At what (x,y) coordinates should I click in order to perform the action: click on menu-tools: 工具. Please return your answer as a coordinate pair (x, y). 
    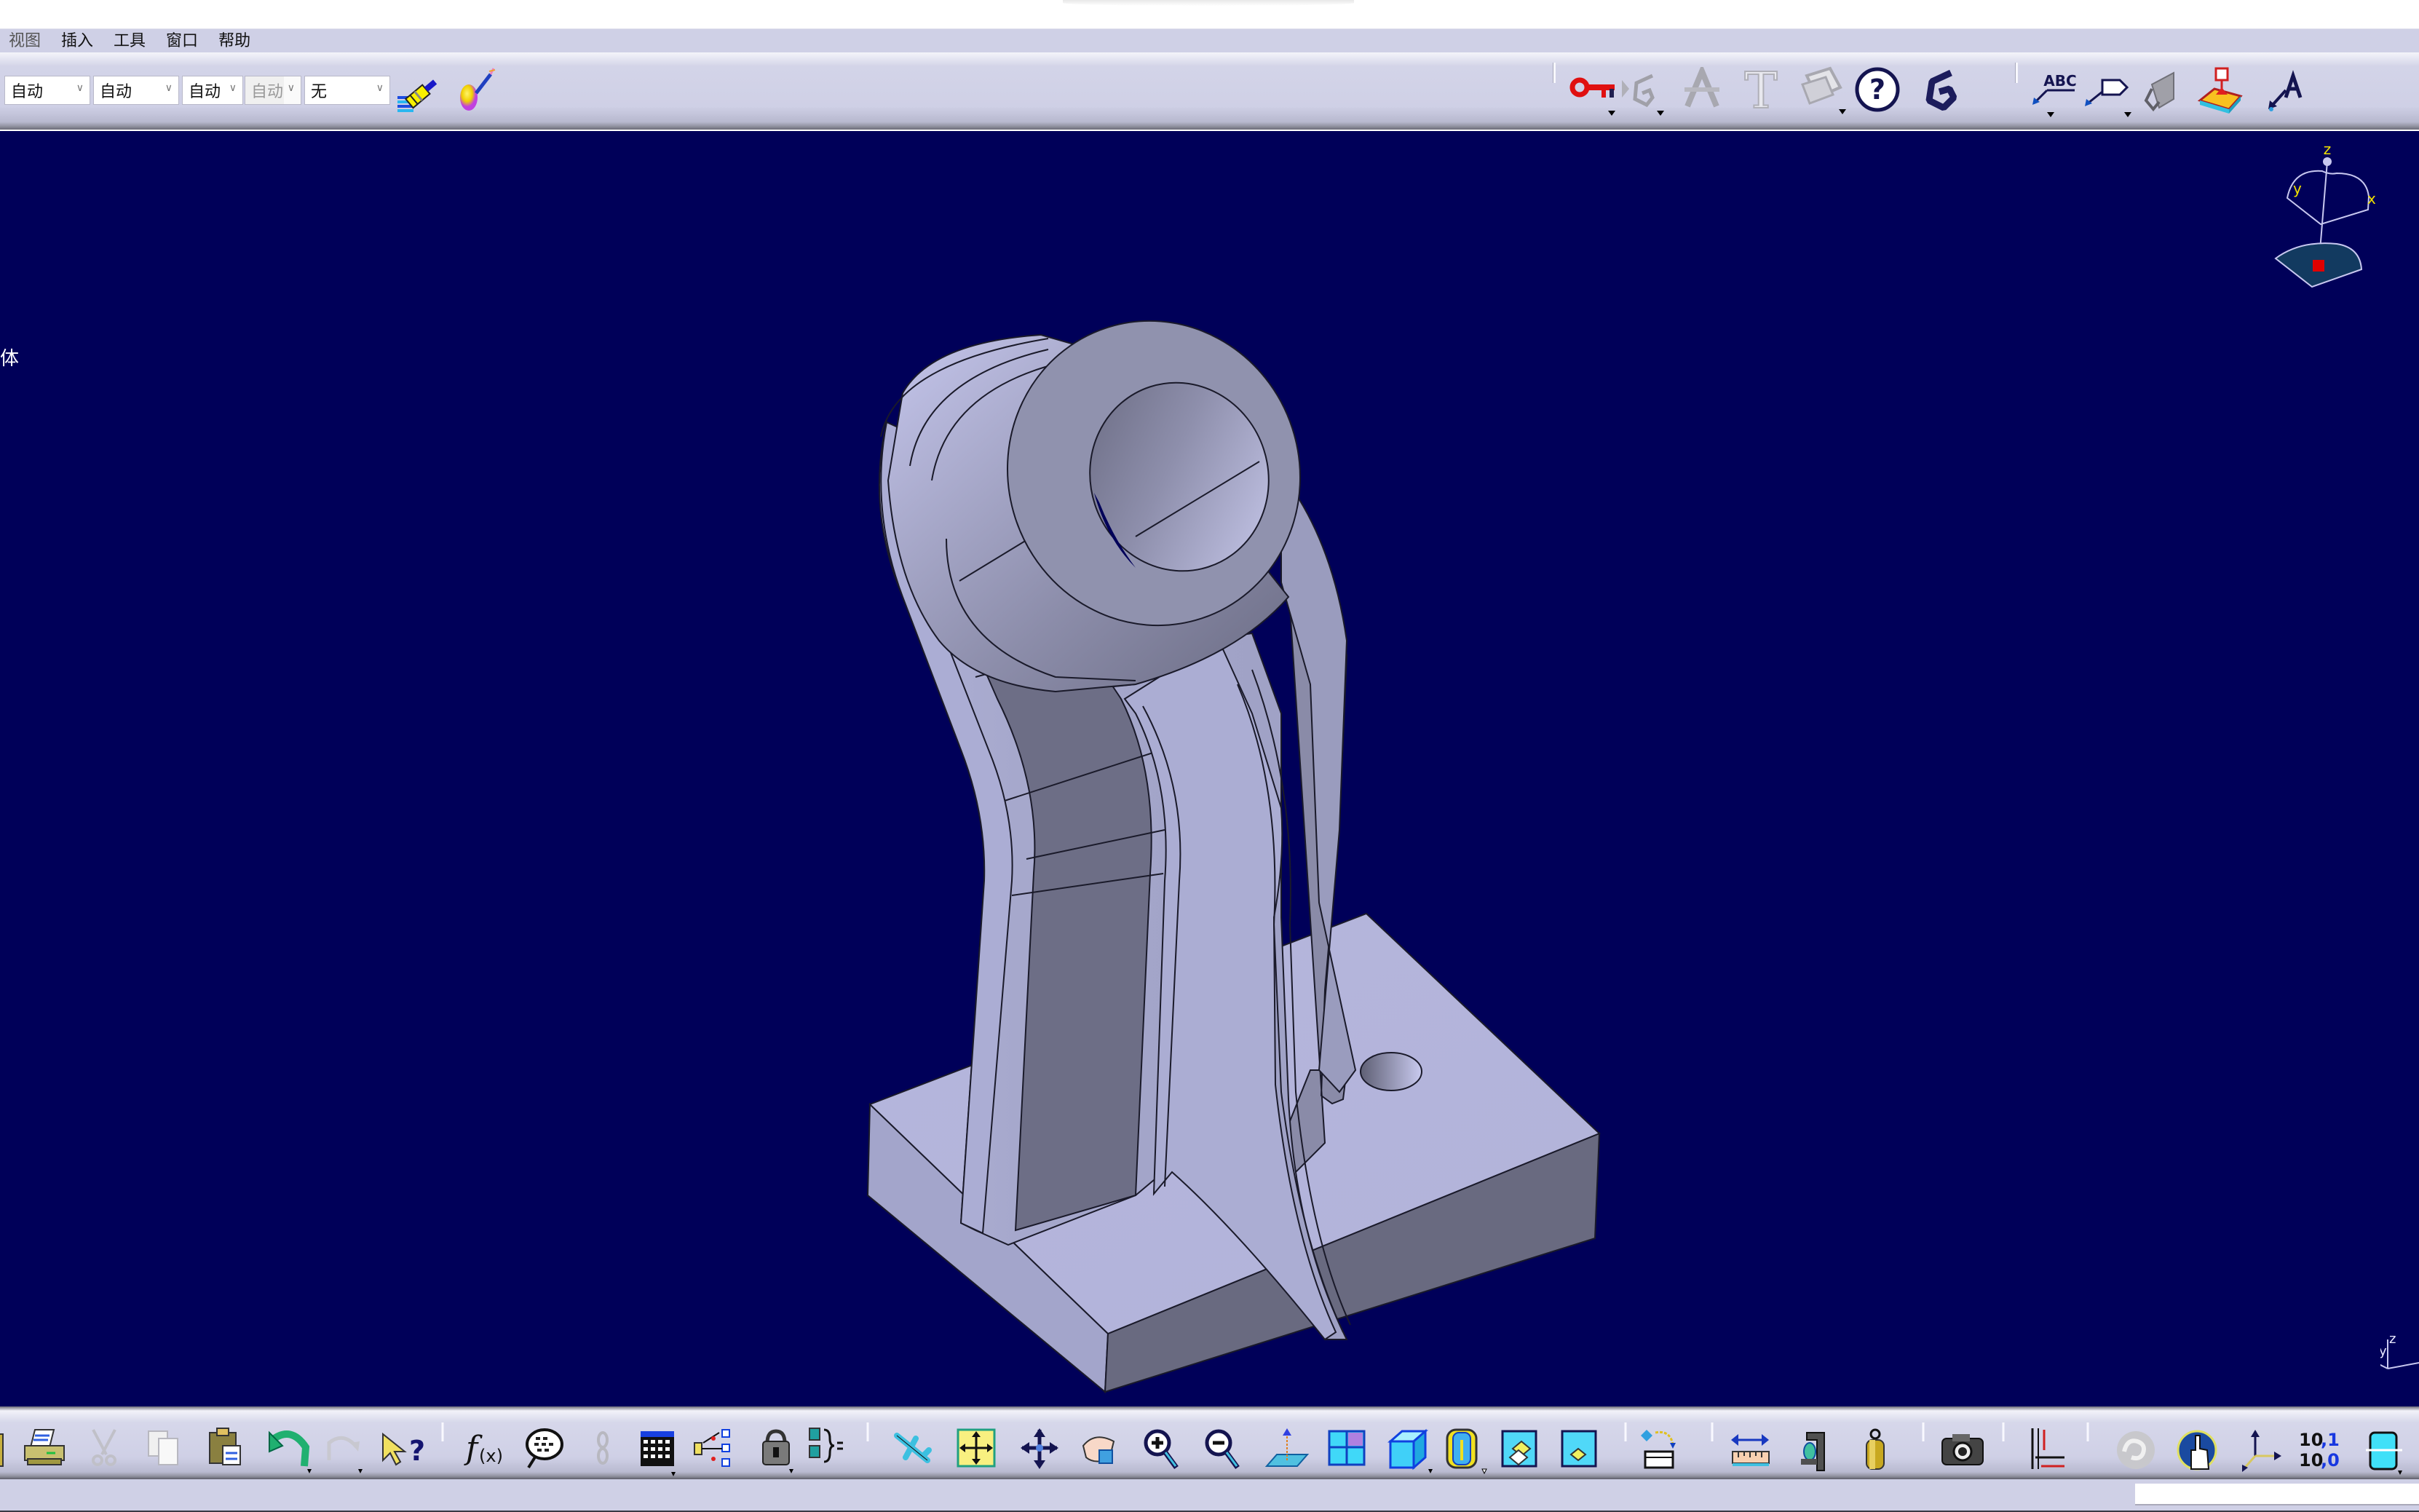
    Looking at the image, I should click on (129, 41).